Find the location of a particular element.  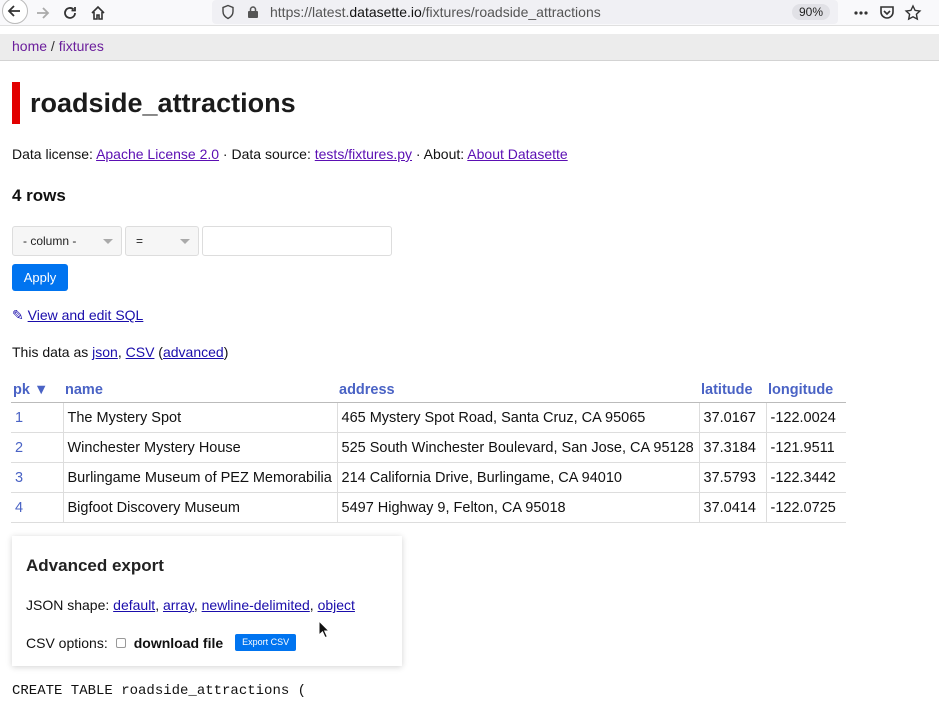

page-title: roadside_attractions is located at coordinates (163, 102).